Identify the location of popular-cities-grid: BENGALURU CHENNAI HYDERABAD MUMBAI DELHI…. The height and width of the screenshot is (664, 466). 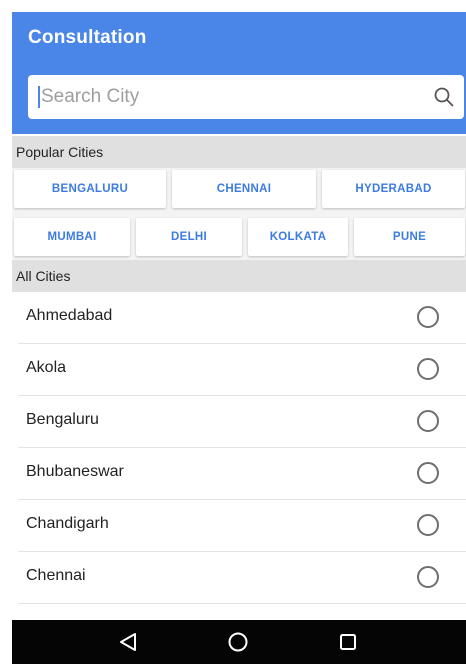
(239, 214).